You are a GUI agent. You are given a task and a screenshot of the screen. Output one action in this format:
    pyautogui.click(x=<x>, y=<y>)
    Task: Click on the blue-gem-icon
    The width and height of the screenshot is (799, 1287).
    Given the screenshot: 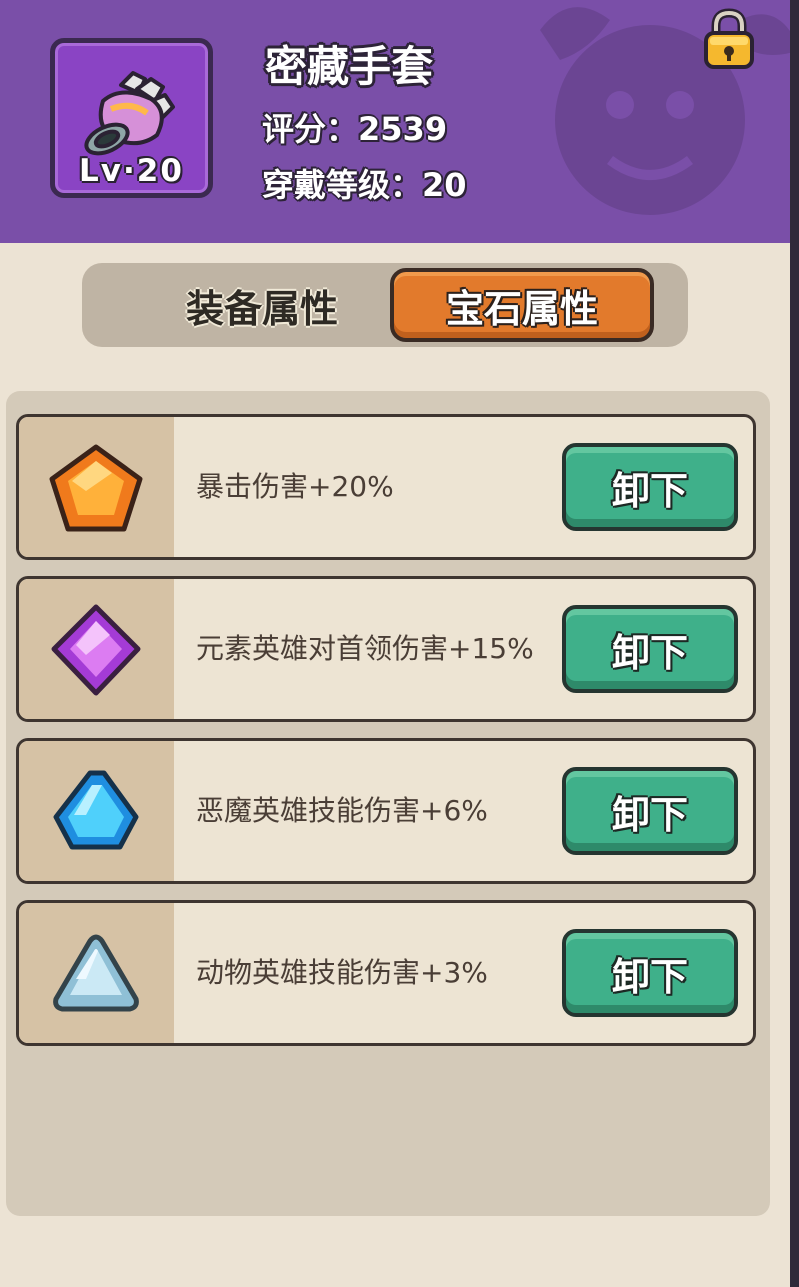 What is the action you would take?
    pyautogui.click(x=96, y=810)
    